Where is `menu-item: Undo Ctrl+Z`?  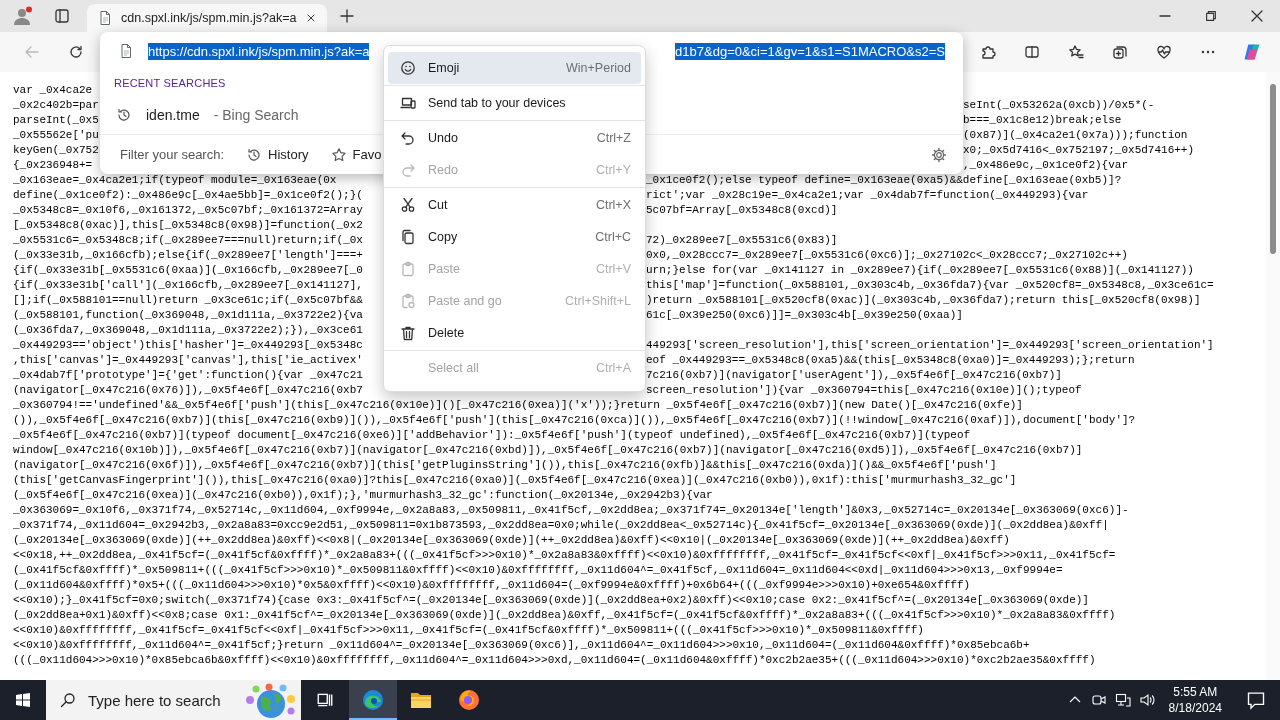 menu-item: Undo Ctrl+Z is located at coordinates (514, 138).